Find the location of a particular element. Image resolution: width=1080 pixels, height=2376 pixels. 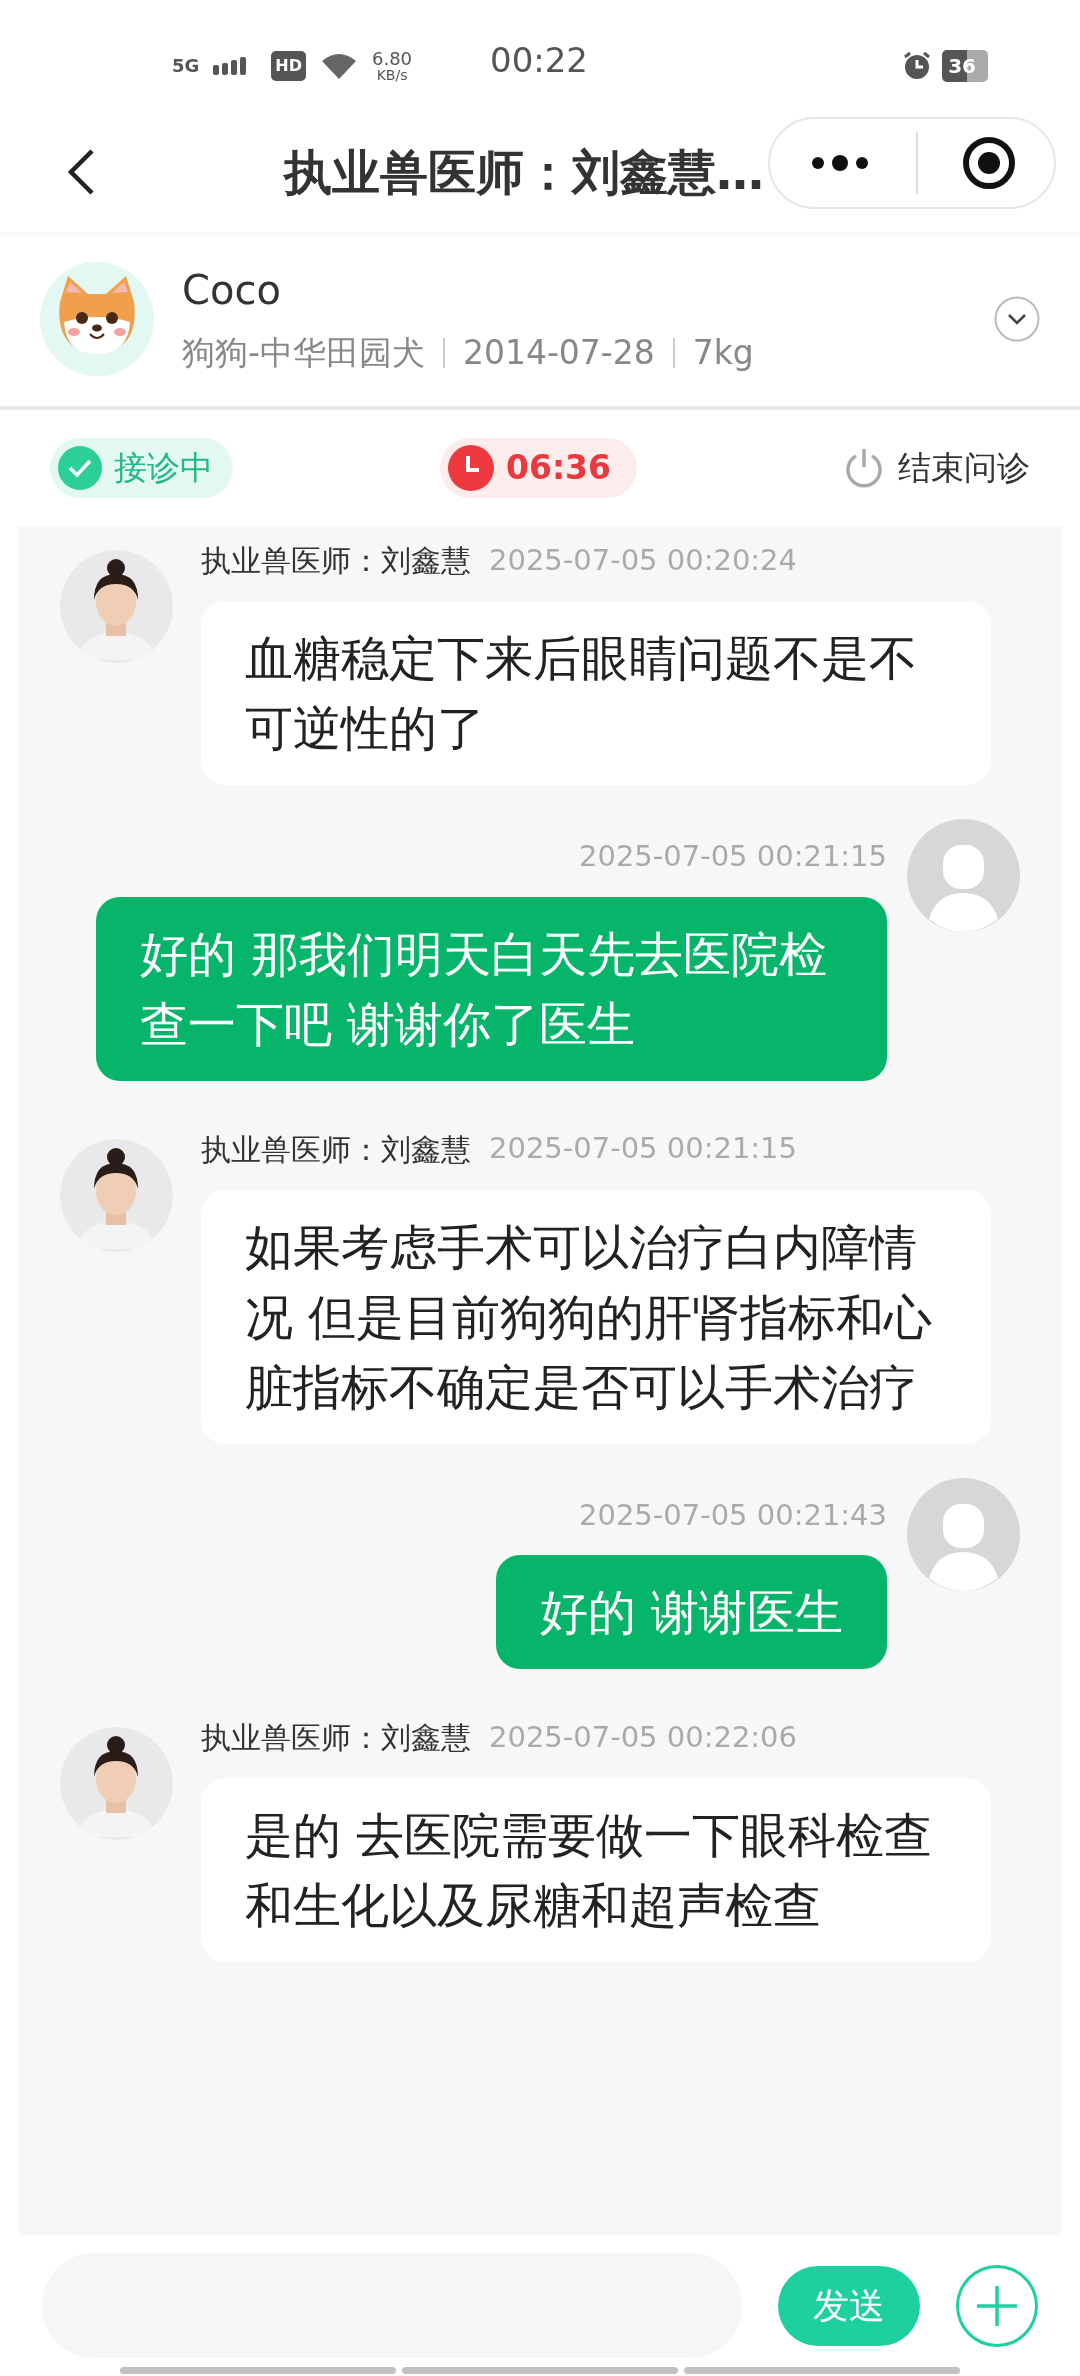

network-label: 5G is located at coordinates (186, 66).